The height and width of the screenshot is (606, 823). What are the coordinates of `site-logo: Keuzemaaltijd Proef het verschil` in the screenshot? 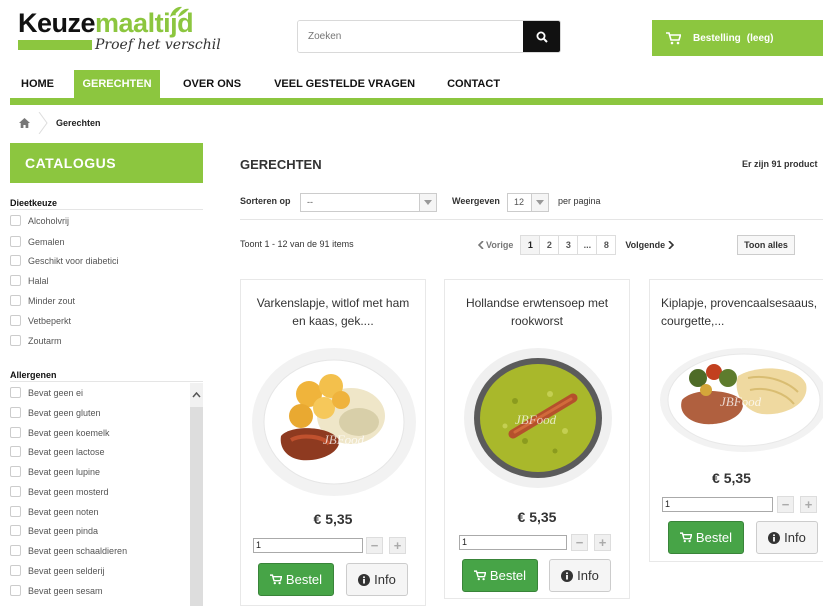 It's located at (119, 33).